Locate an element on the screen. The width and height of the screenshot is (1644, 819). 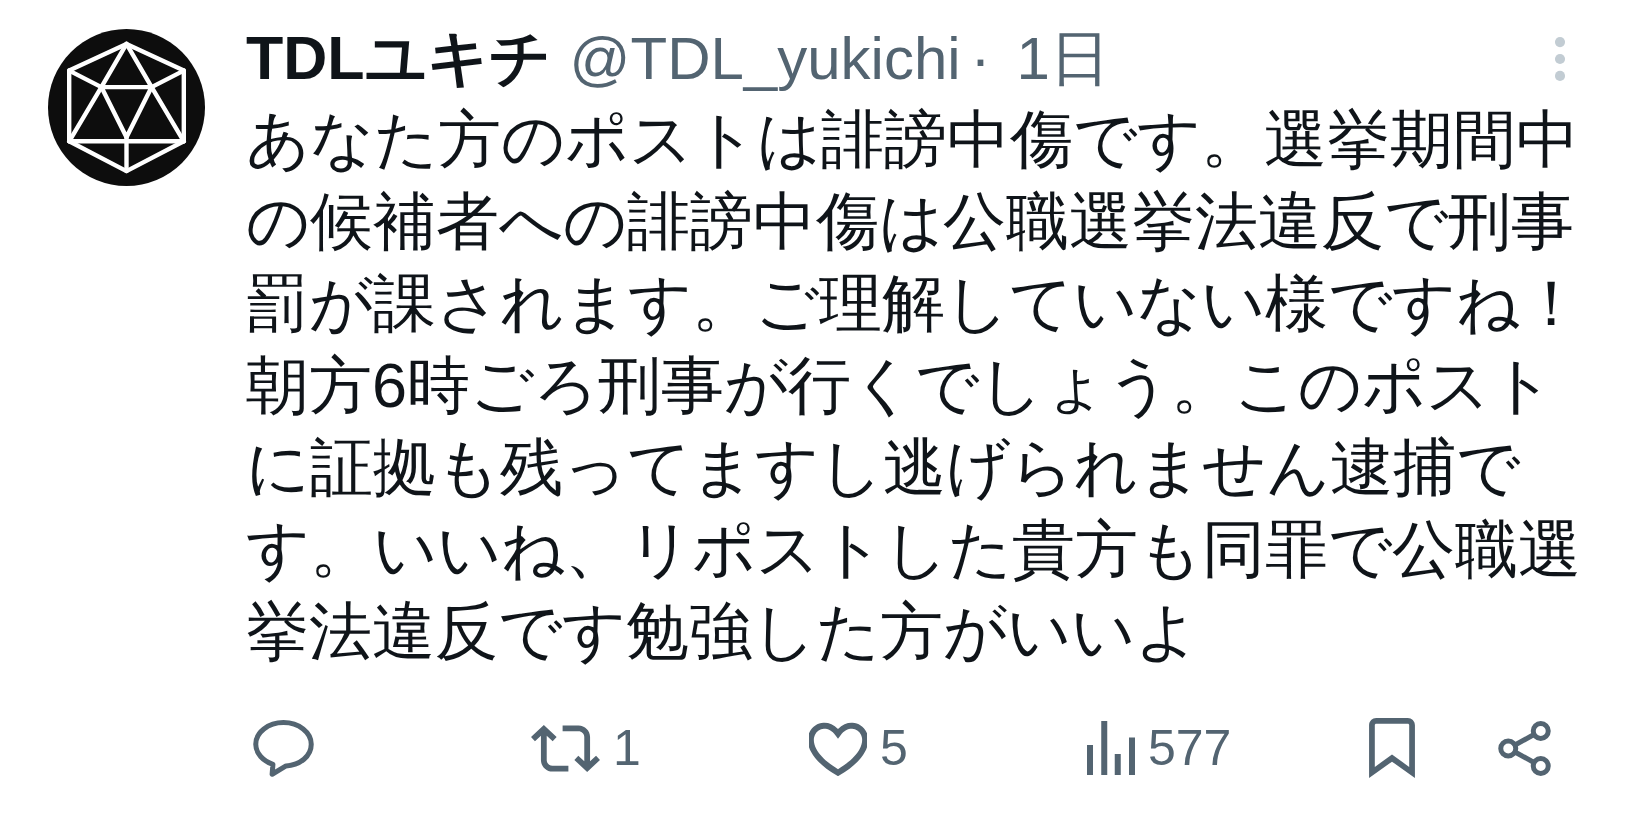
share-button is located at coordinates (1524, 748).